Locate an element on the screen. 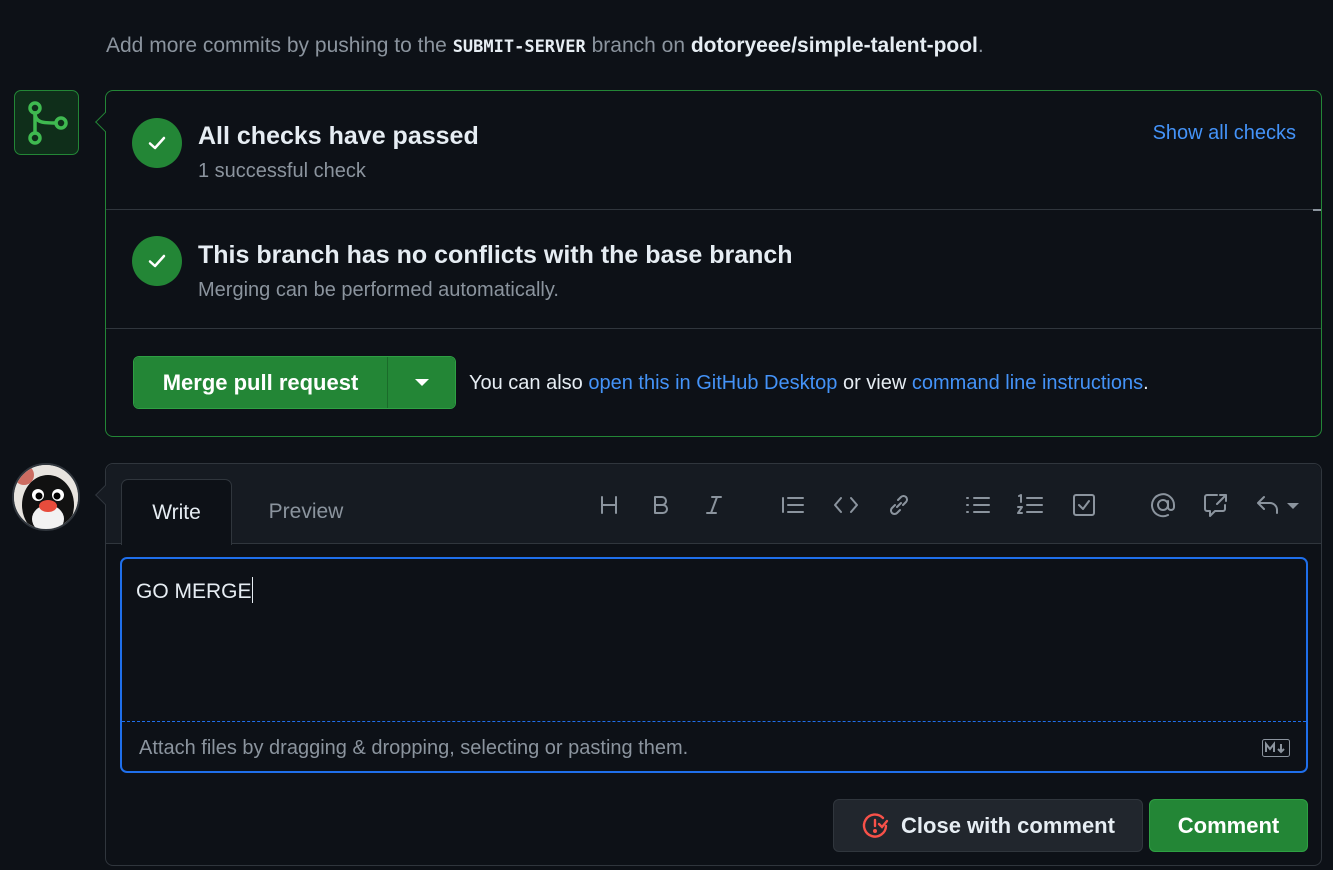  git-merge-icon is located at coordinates (47, 122).